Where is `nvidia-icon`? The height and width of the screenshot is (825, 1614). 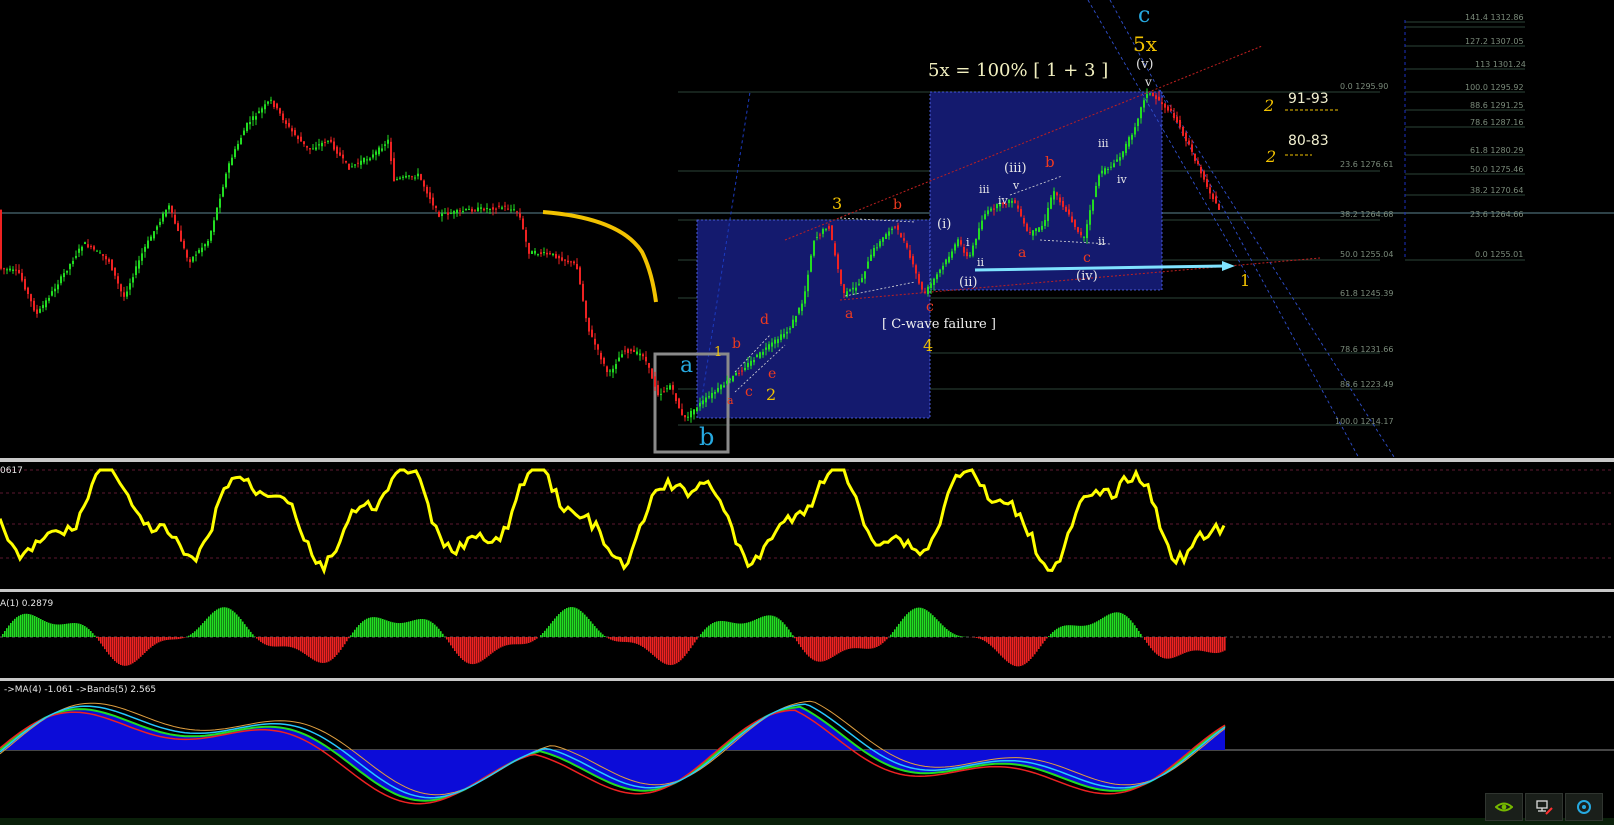
nvidia-icon is located at coordinates (1504, 807).